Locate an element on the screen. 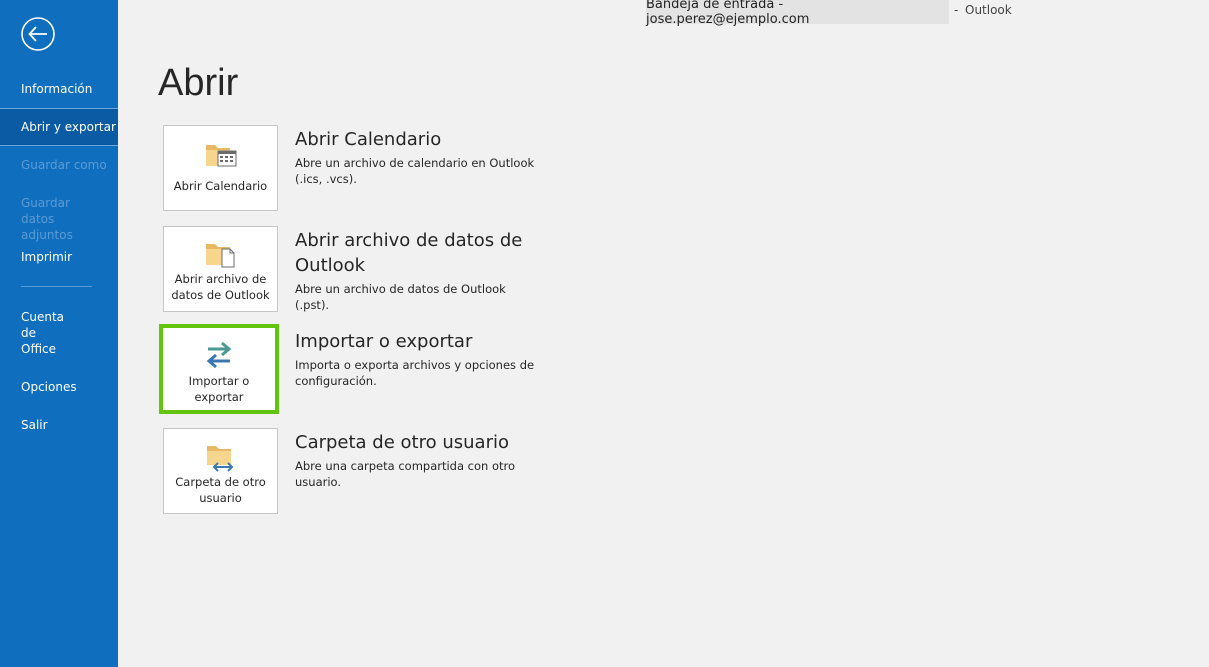  sidebar-divider is located at coordinates (56, 286).